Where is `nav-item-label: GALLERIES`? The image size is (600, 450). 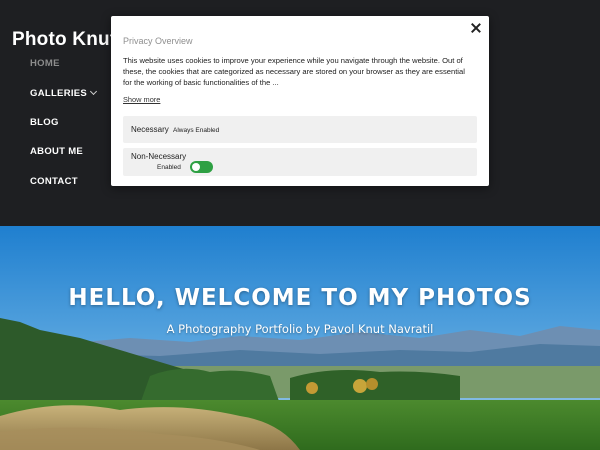 nav-item-label: GALLERIES is located at coordinates (59, 93).